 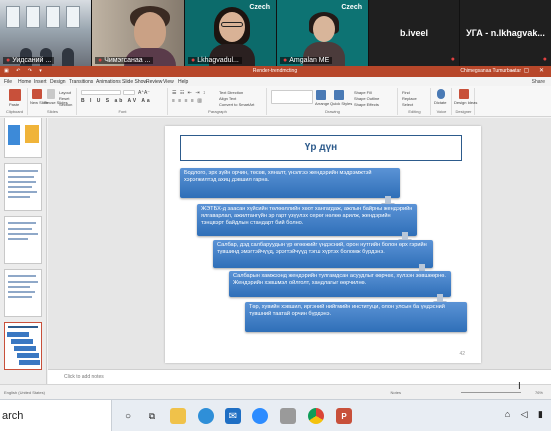 I want to click on shape-outline-button: Shape Outline, so click(x=366, y=98).